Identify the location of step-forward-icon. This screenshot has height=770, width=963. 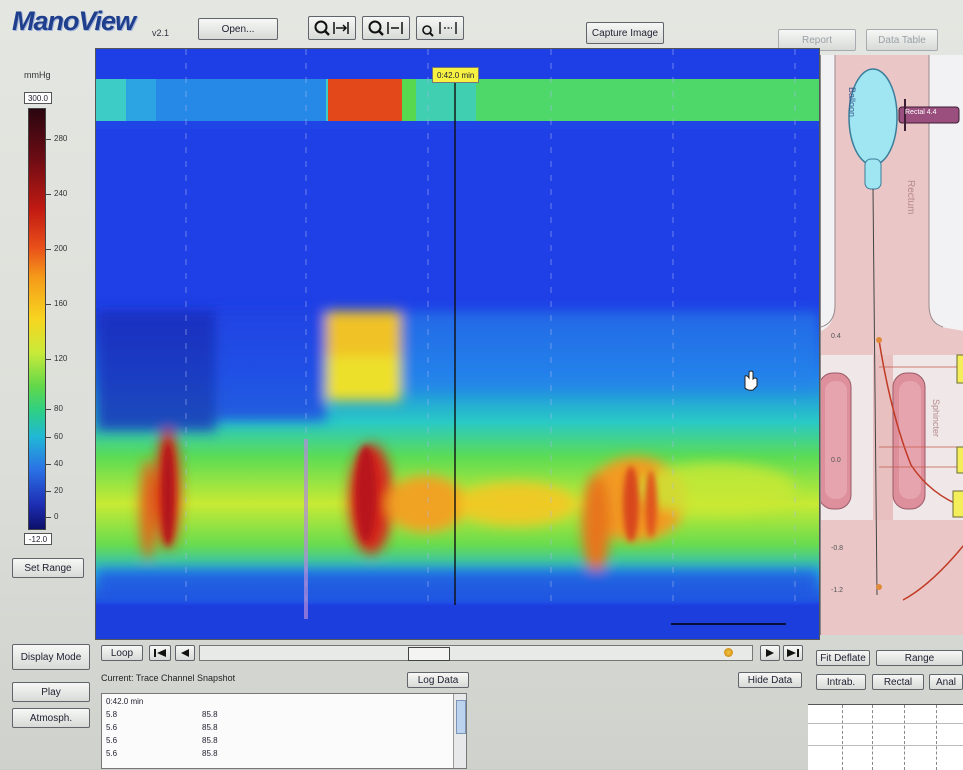
(770, 653).